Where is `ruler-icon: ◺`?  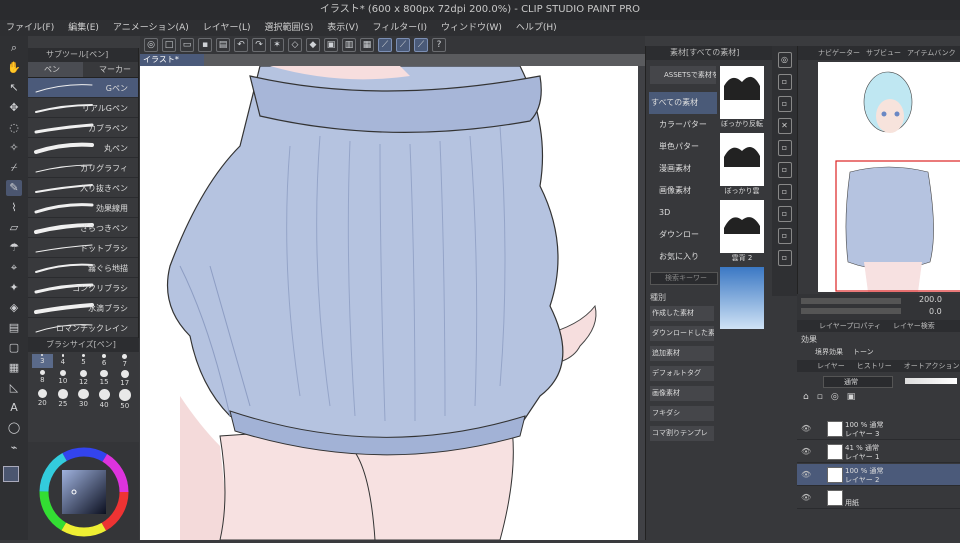
ruler-icon: ◺ is located at coordinates (14, 388).